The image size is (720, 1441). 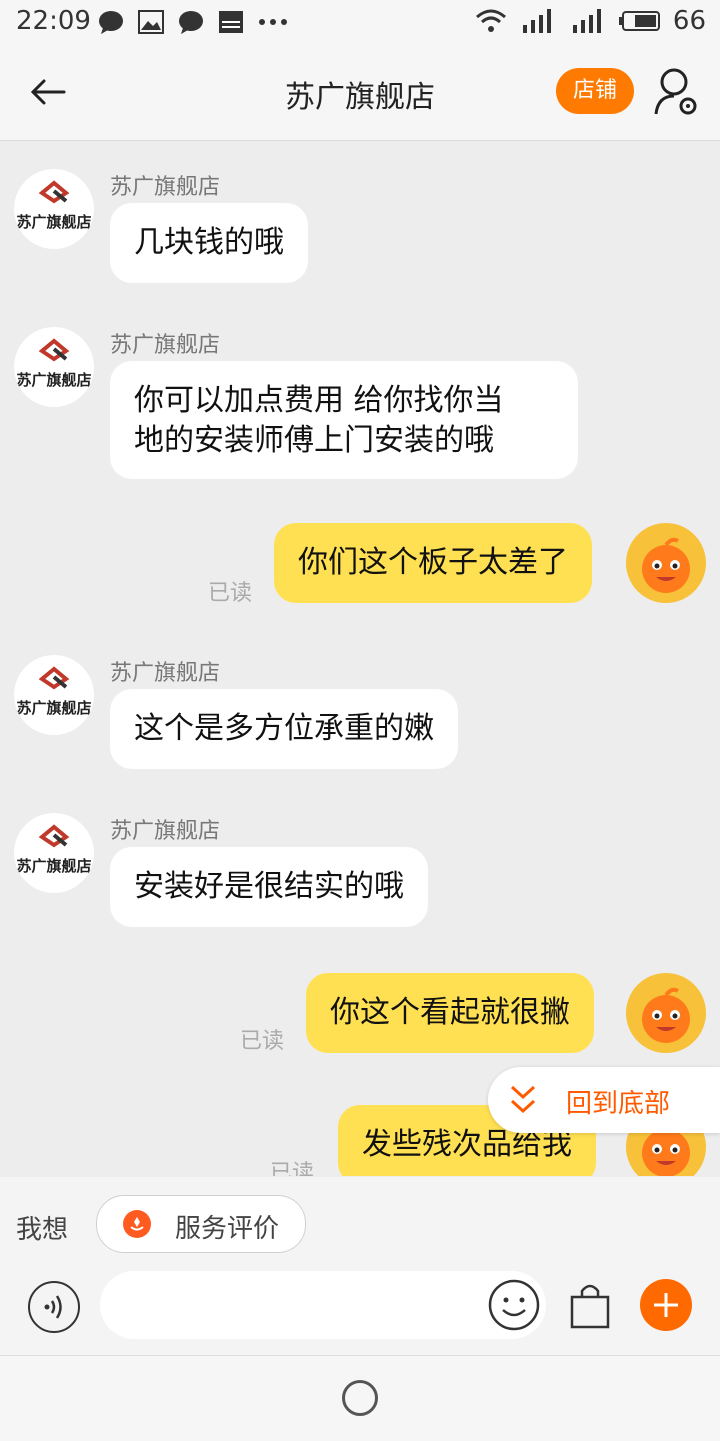 I want to click on outgoing-message: 你们这个板子太差了, so click(x=433, y=563).